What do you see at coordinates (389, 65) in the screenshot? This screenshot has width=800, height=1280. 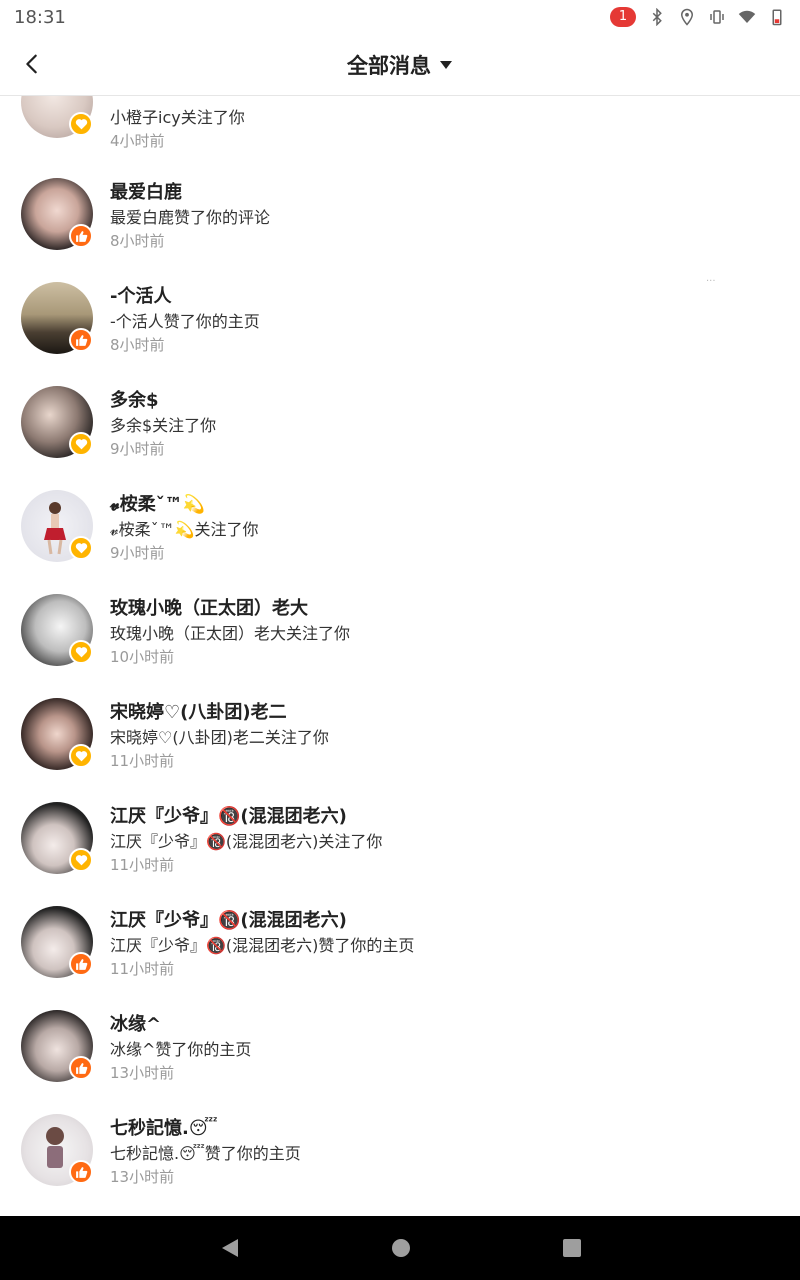 I see `page-title: 全部消息` at bounding box center [389, 65].